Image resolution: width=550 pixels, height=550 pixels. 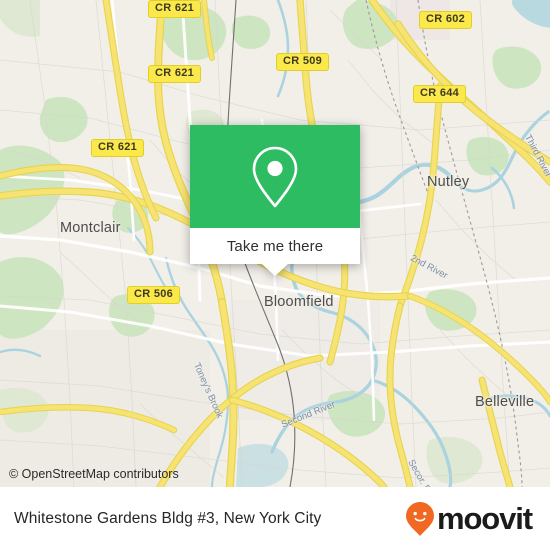 I want to click on popup-header, so click(x=275, y=176).